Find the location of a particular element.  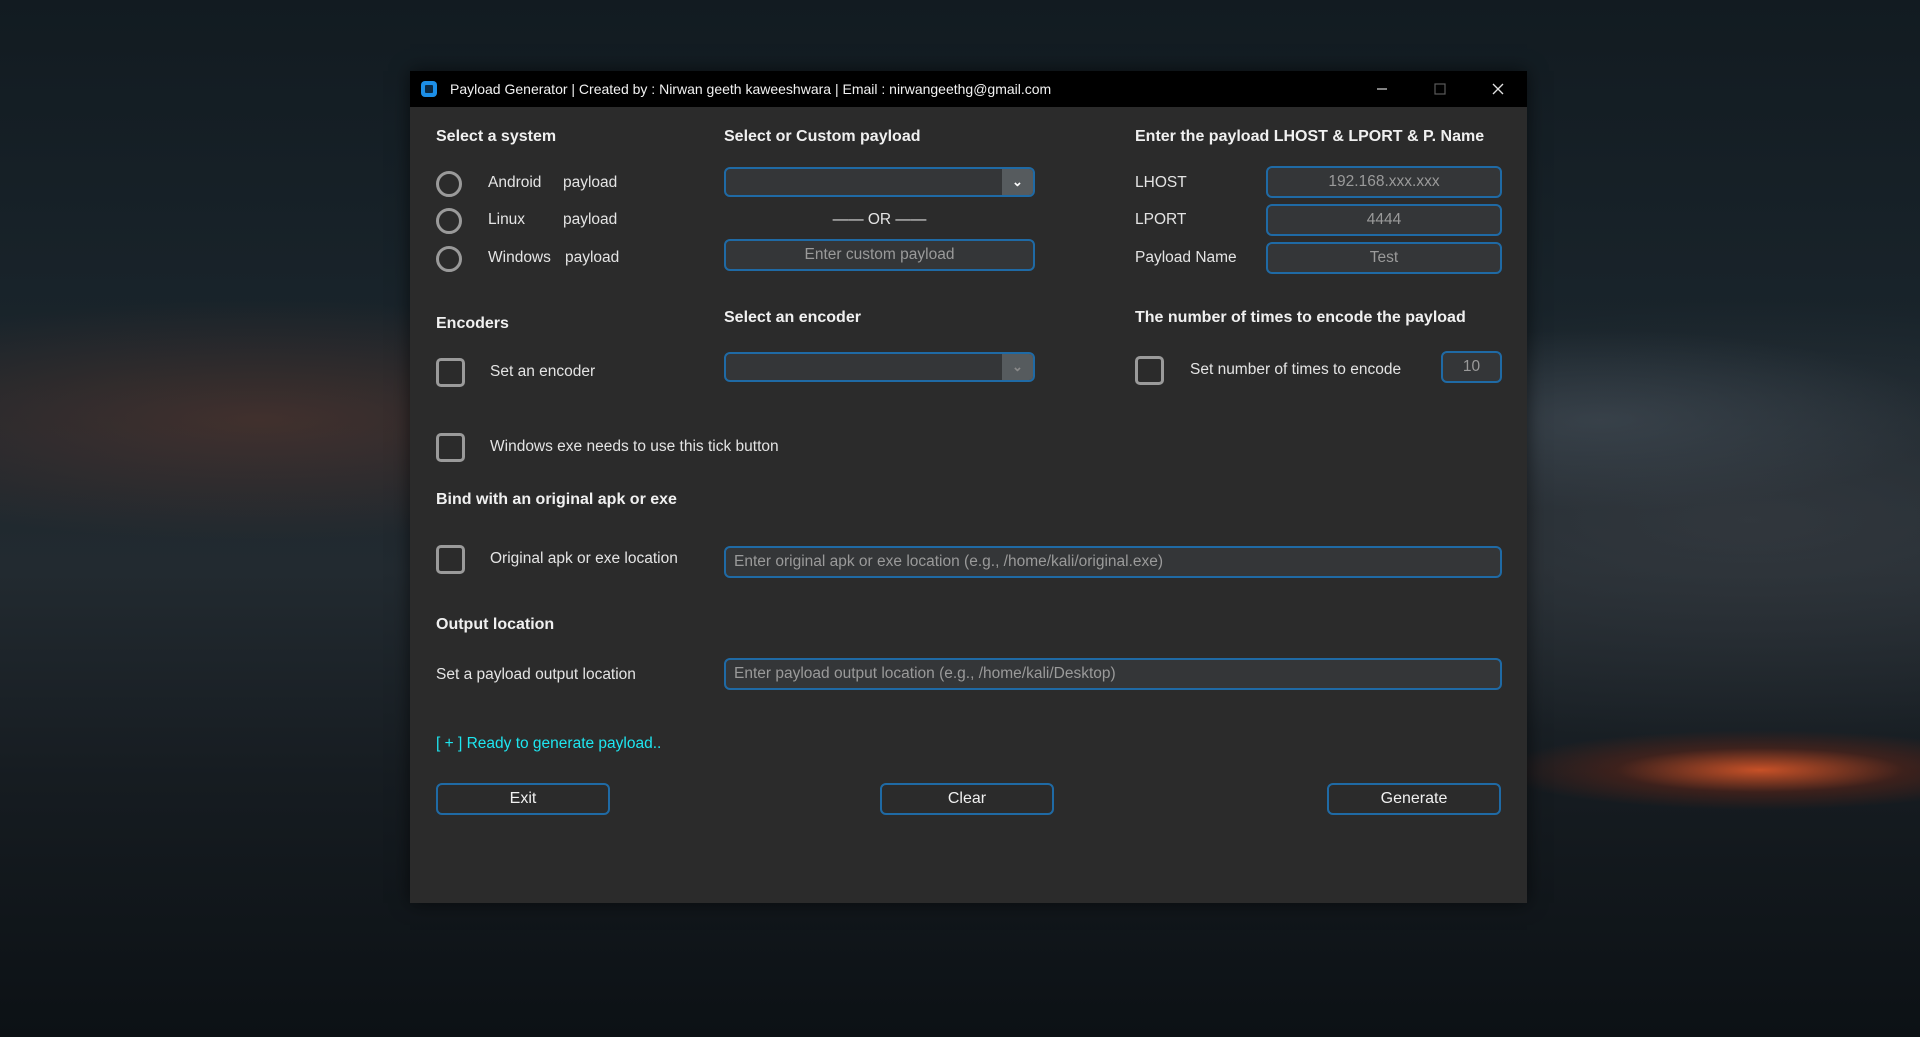

bind-heading: Bind with an original apk or exe is located at coordinates (556, 499).